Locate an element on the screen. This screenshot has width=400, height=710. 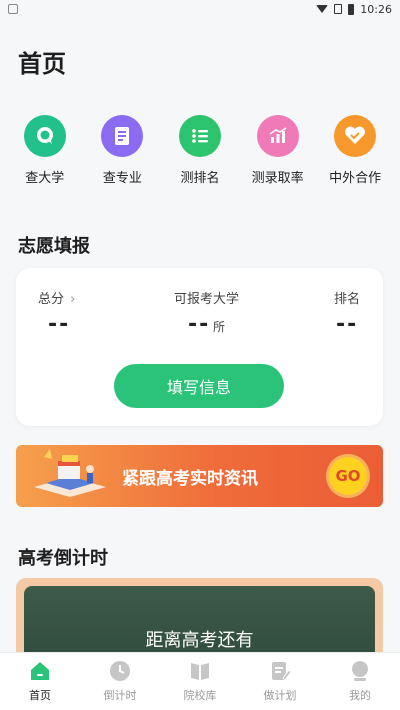
heart-handshake-icon is located at coordinates (355, 136).